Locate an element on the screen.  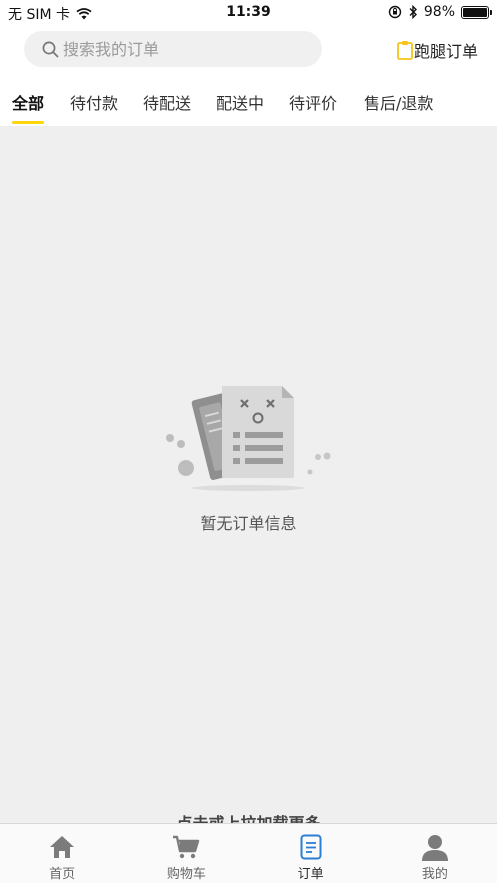
home-icon is located at coordinates (62, 847).